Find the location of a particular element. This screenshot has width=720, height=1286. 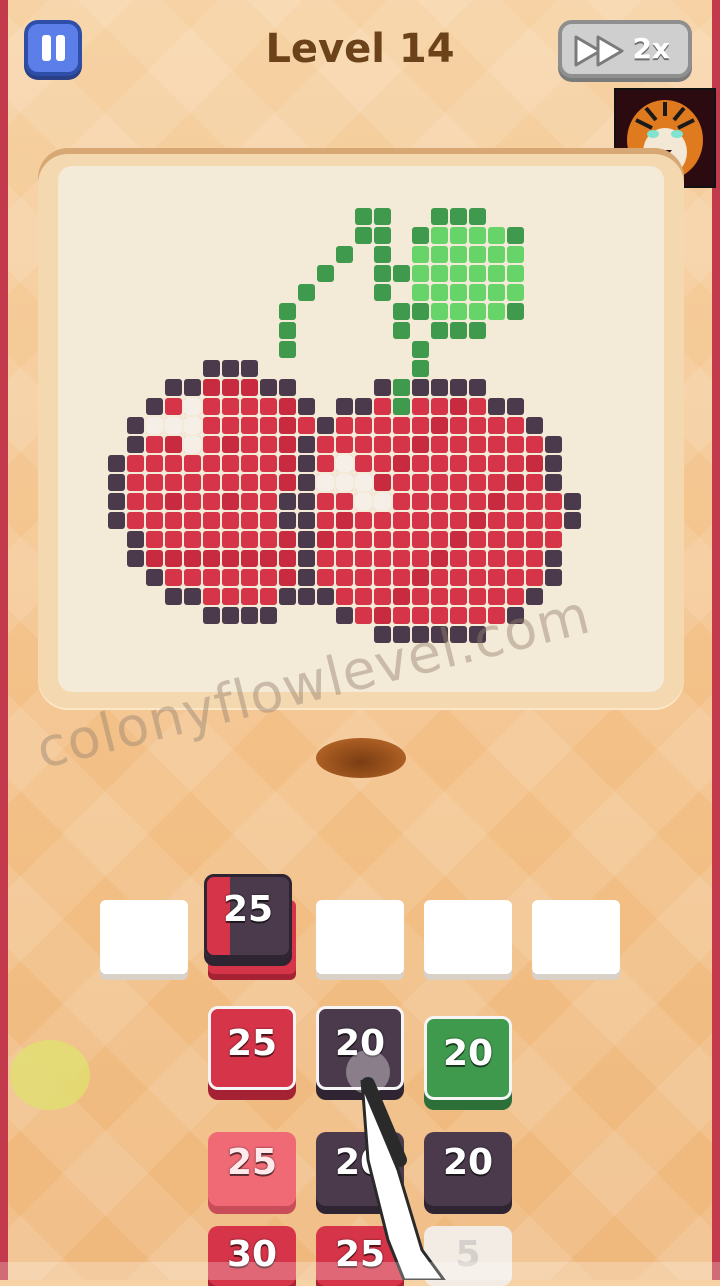

speed-button: 2x is located at coordinates (625, 49).